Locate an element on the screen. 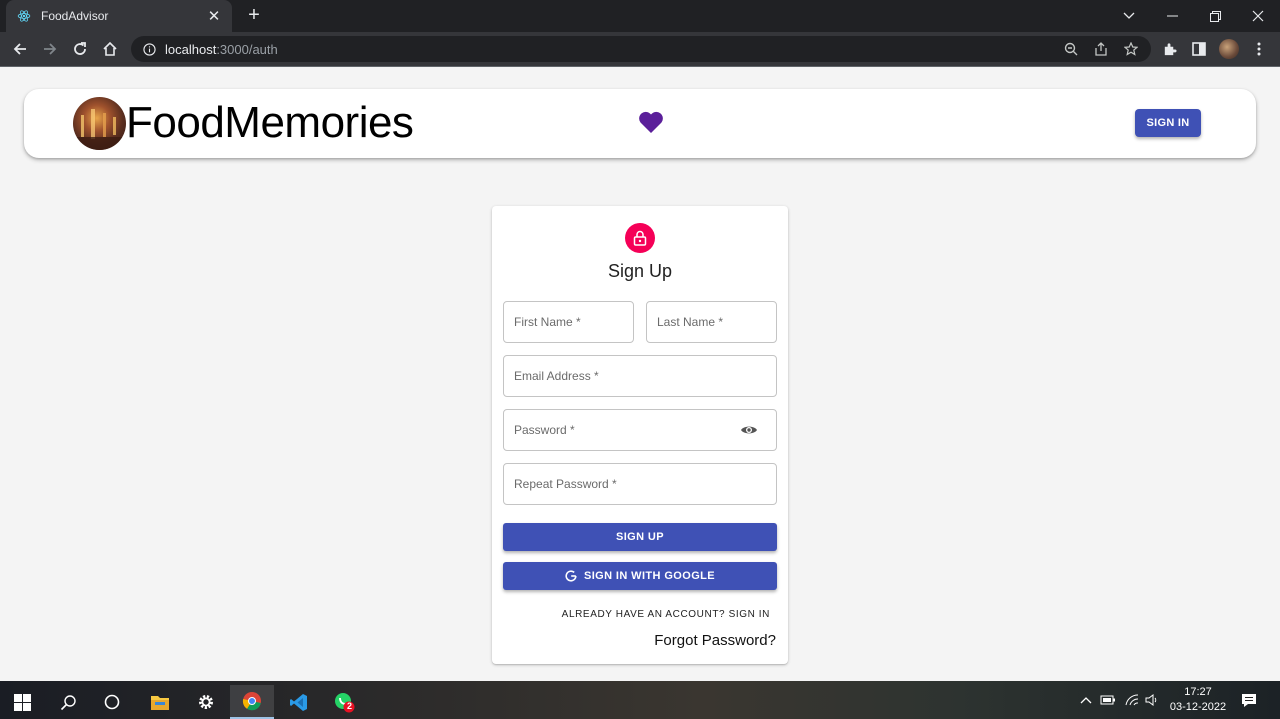 This screenshot has width=1280, height=719. google-sign-in-button: SIGN IN WITH GOOGLE is located at coordinates (640, 576).